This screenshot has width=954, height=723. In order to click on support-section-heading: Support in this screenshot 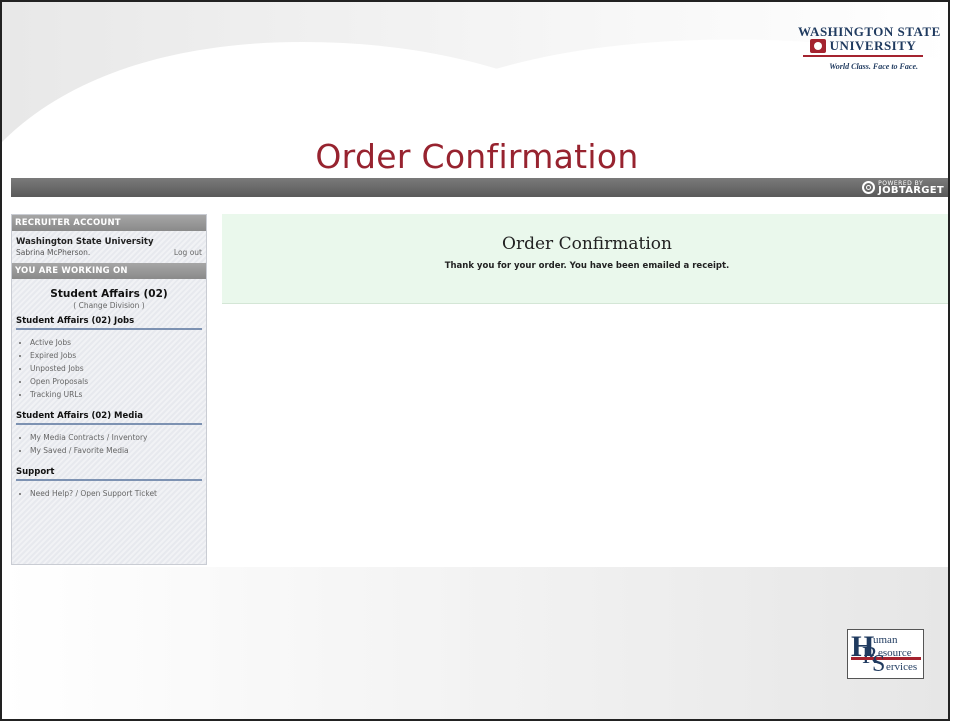, I will do `click(109, 471)`.